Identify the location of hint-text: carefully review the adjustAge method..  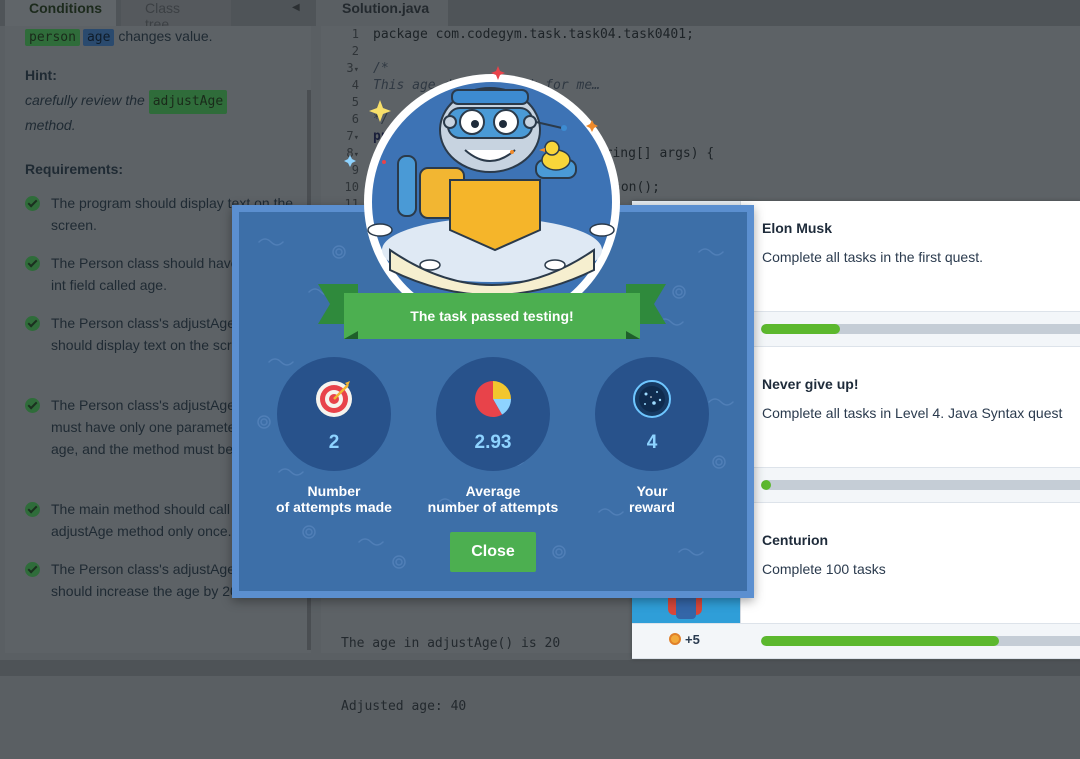
(165, 112).